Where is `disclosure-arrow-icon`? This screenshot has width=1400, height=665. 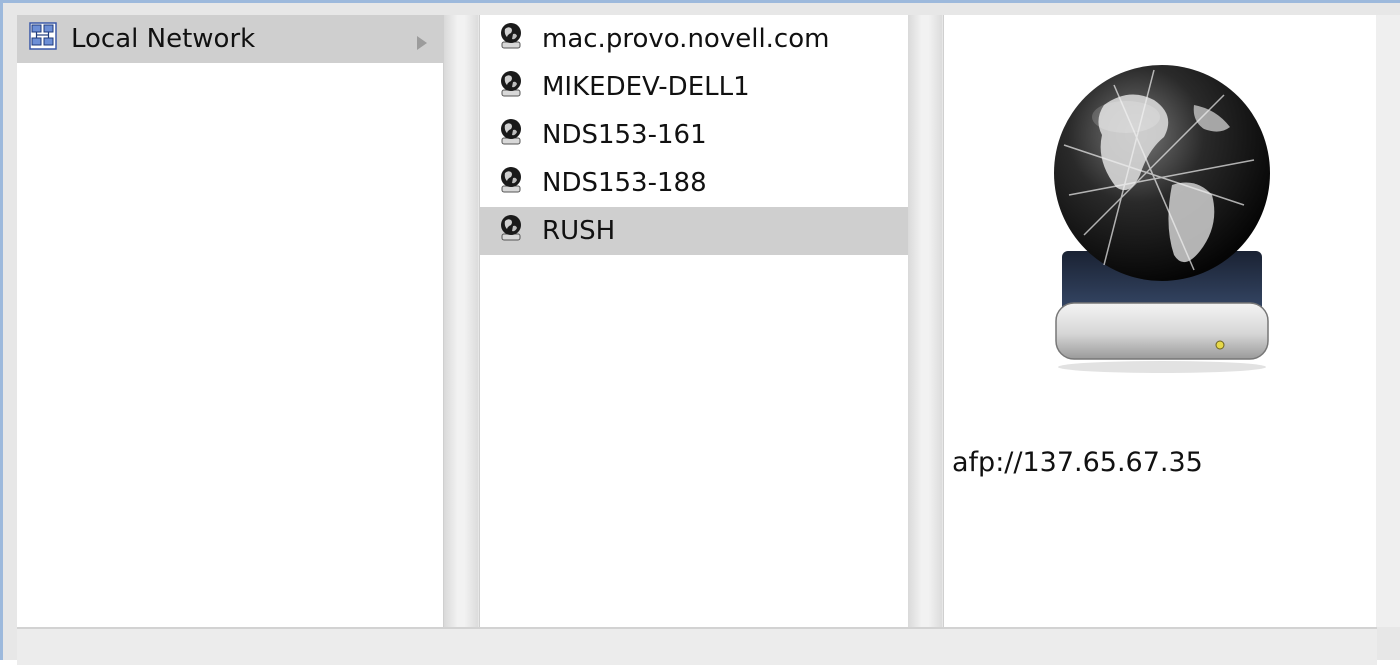 disclosure-arrow-icon is located at coordinates (422, 44).